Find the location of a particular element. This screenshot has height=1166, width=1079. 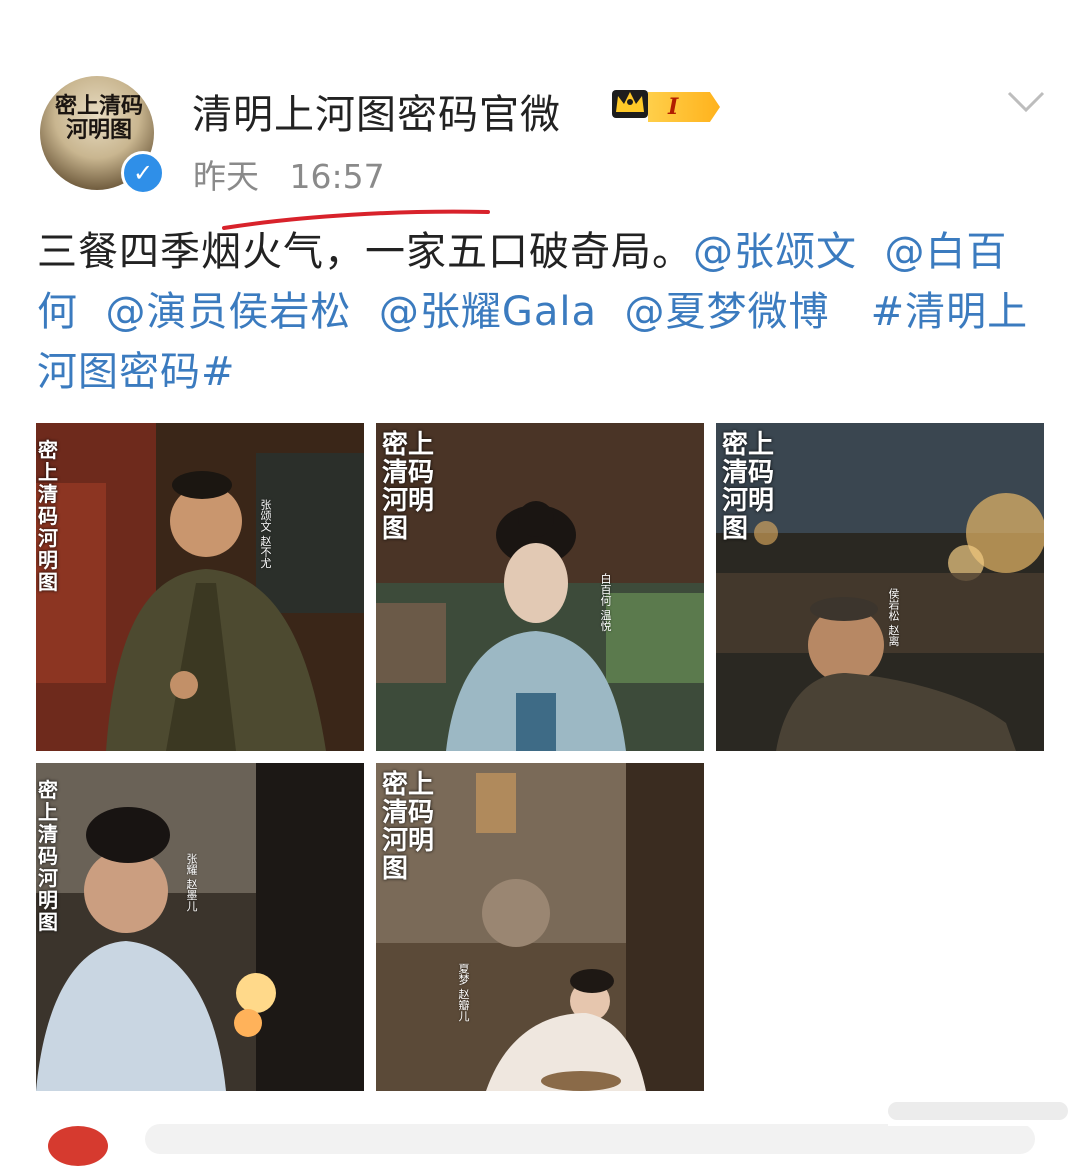

watermark-strip is located at coordinates (983, 1111).